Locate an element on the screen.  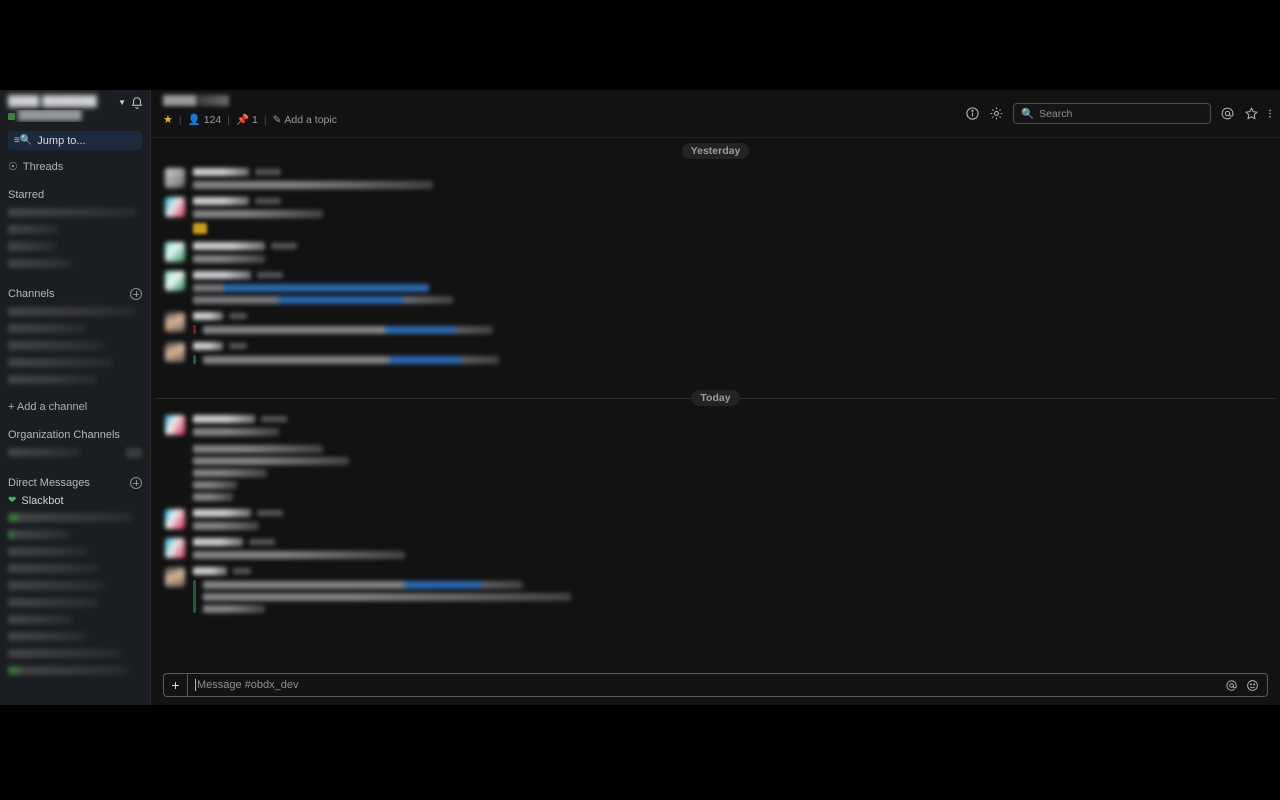
sidebar-item-threads: ☉ Threads is located at coordinates (75, 167).